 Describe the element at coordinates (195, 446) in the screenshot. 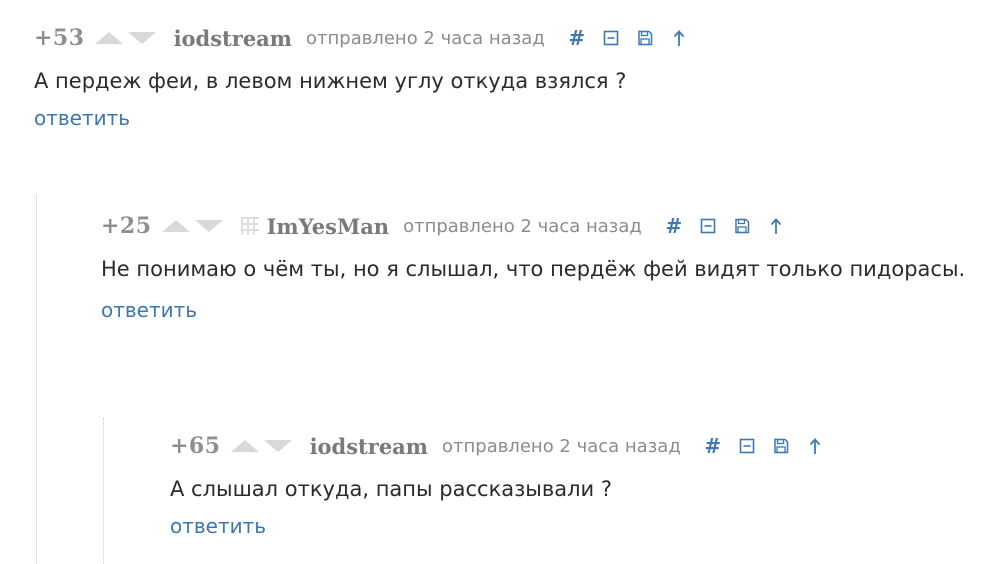

I see `comment-rating: +65` at that location.